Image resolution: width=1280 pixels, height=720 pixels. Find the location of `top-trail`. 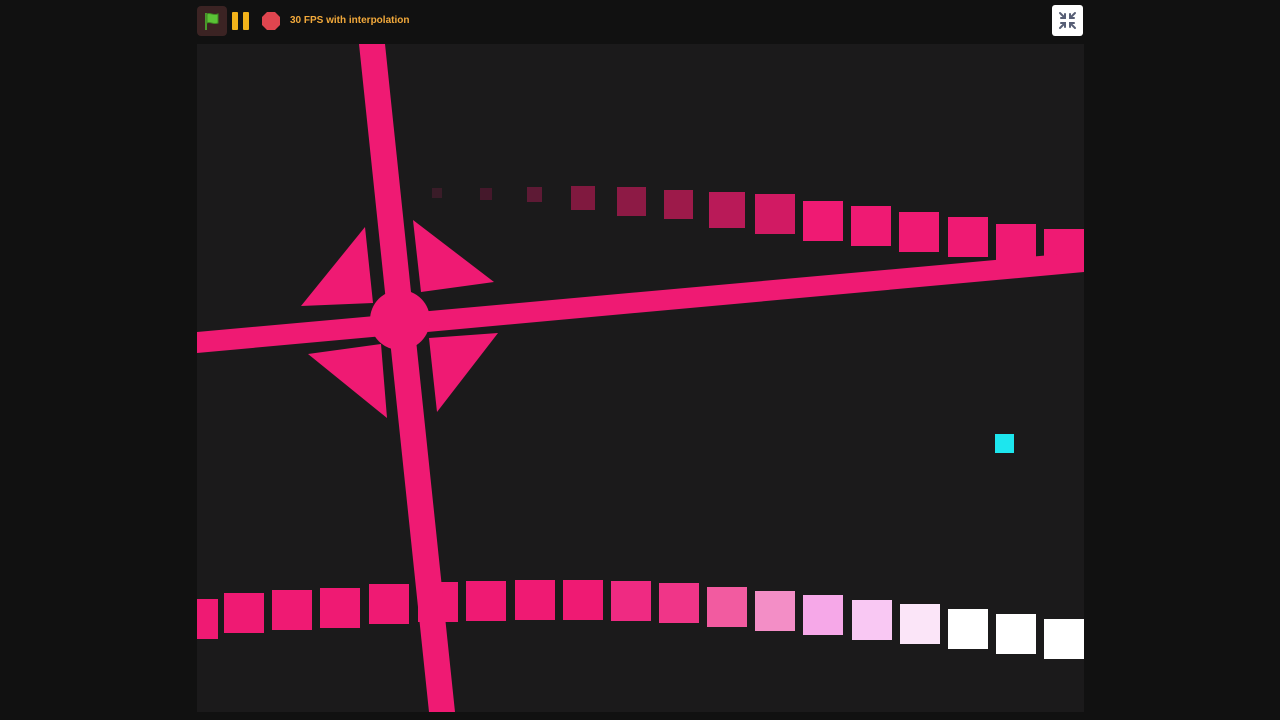

top-trail is located at coordinates (758, 227).